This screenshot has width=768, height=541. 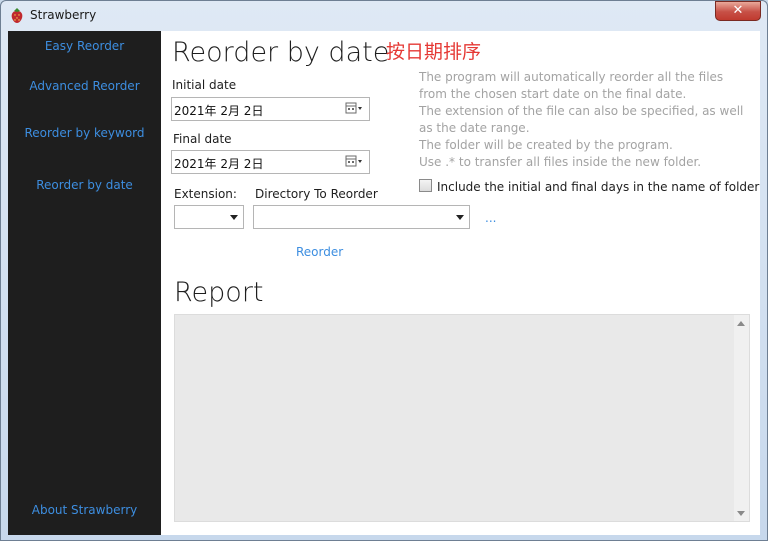 I want to click on initial-date-picker: 2021年 2月 2日, so click(x=270, y=109).